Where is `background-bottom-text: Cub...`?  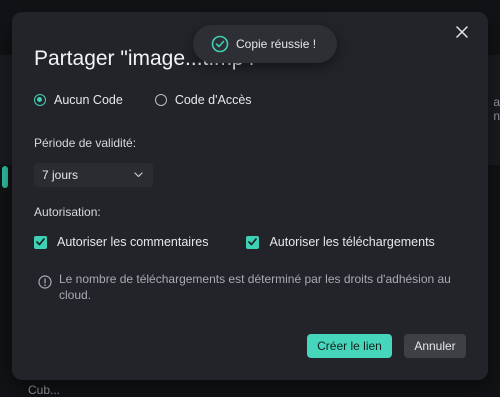
background-bottom-text: Cub... is located at coordinates (44, 390).